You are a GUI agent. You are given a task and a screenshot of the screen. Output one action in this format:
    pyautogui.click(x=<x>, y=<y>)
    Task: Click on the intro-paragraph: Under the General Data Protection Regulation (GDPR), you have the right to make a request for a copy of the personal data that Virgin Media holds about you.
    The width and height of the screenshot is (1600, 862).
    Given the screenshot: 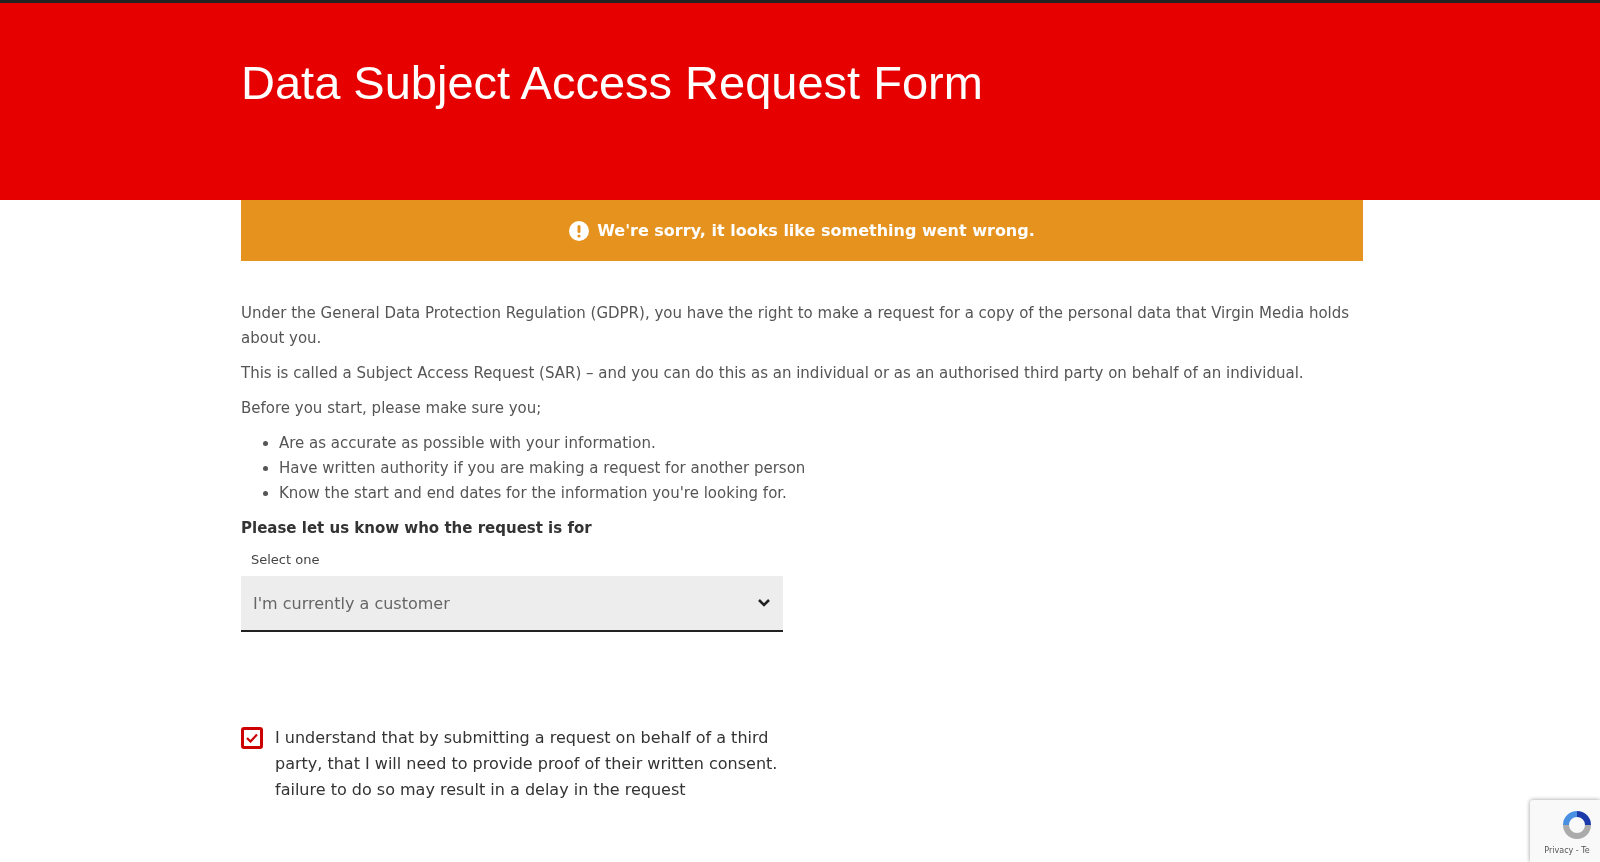 What is the action you would take?
    pyautogui.click(x=796, y=326)
    